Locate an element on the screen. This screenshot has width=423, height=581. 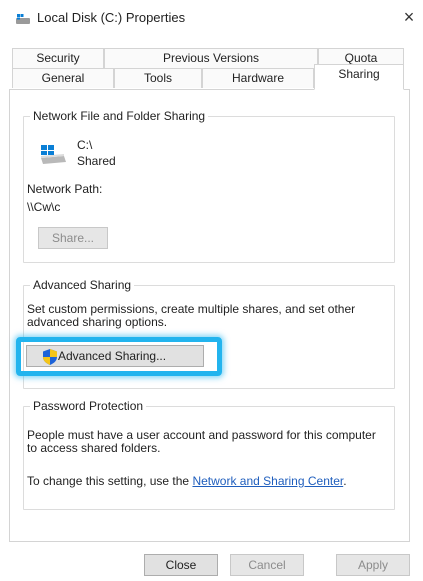
tab-hardware: Hardware is located at coordinates (258, 78).